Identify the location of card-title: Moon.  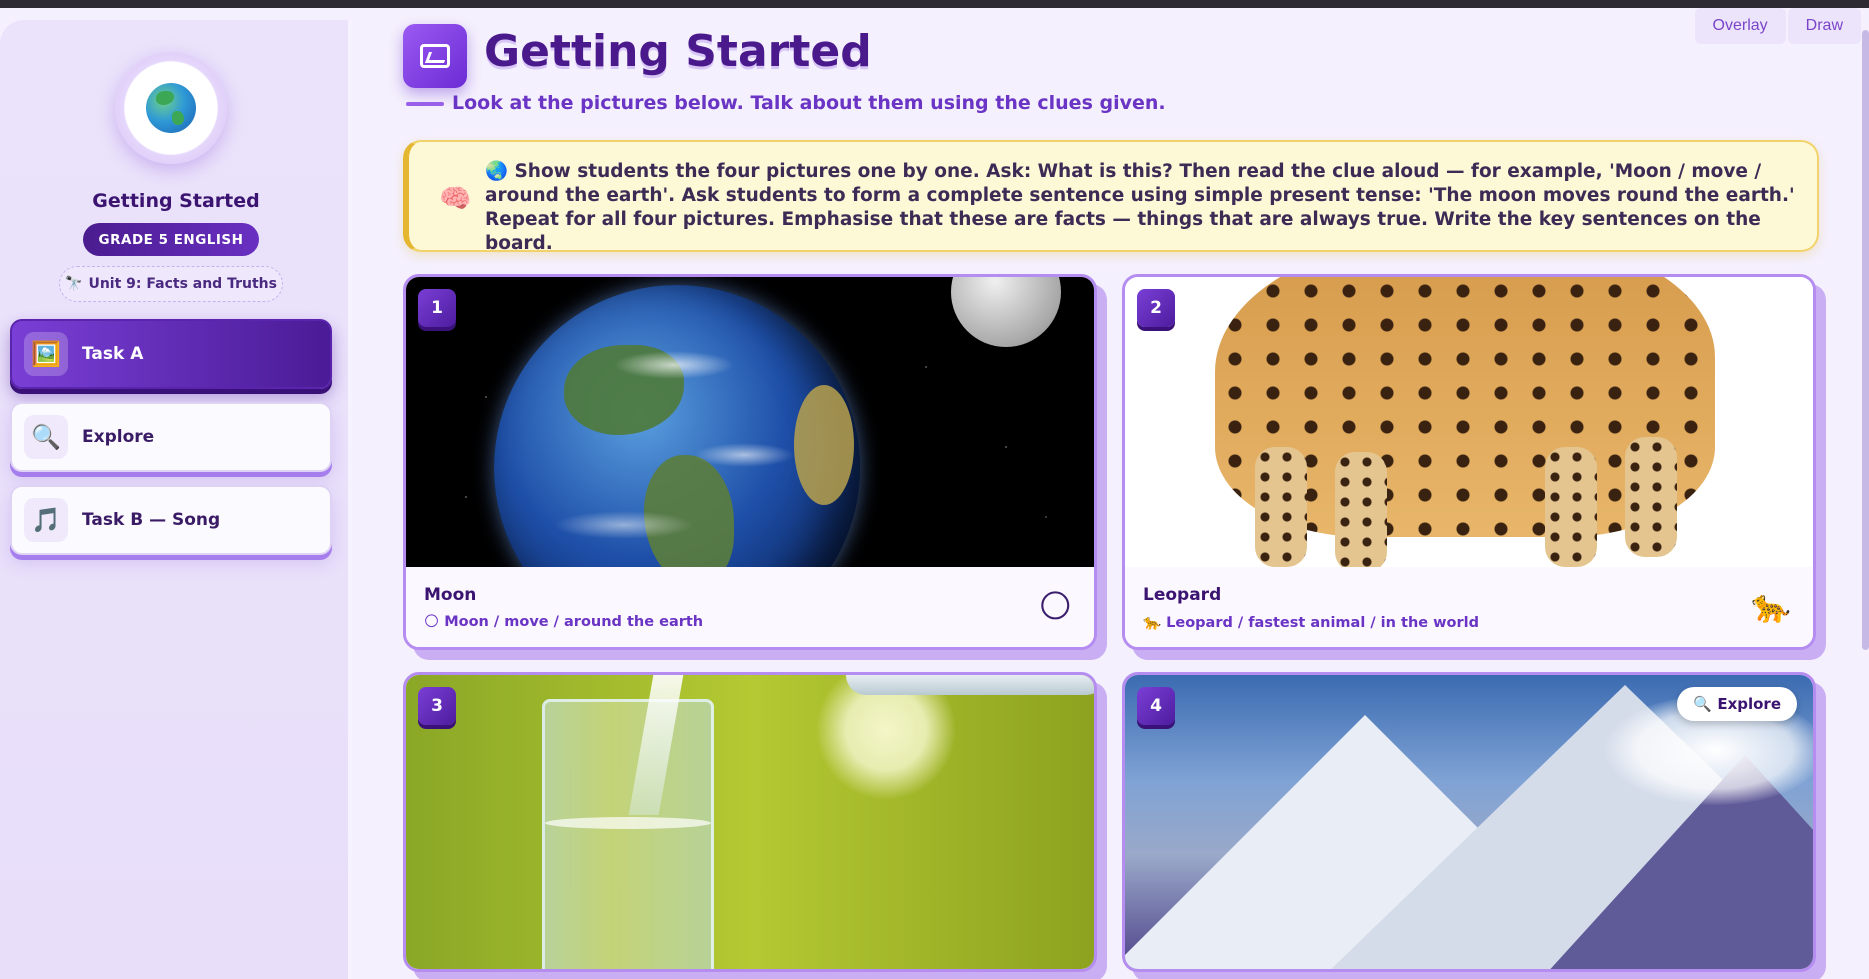
(450, 595).